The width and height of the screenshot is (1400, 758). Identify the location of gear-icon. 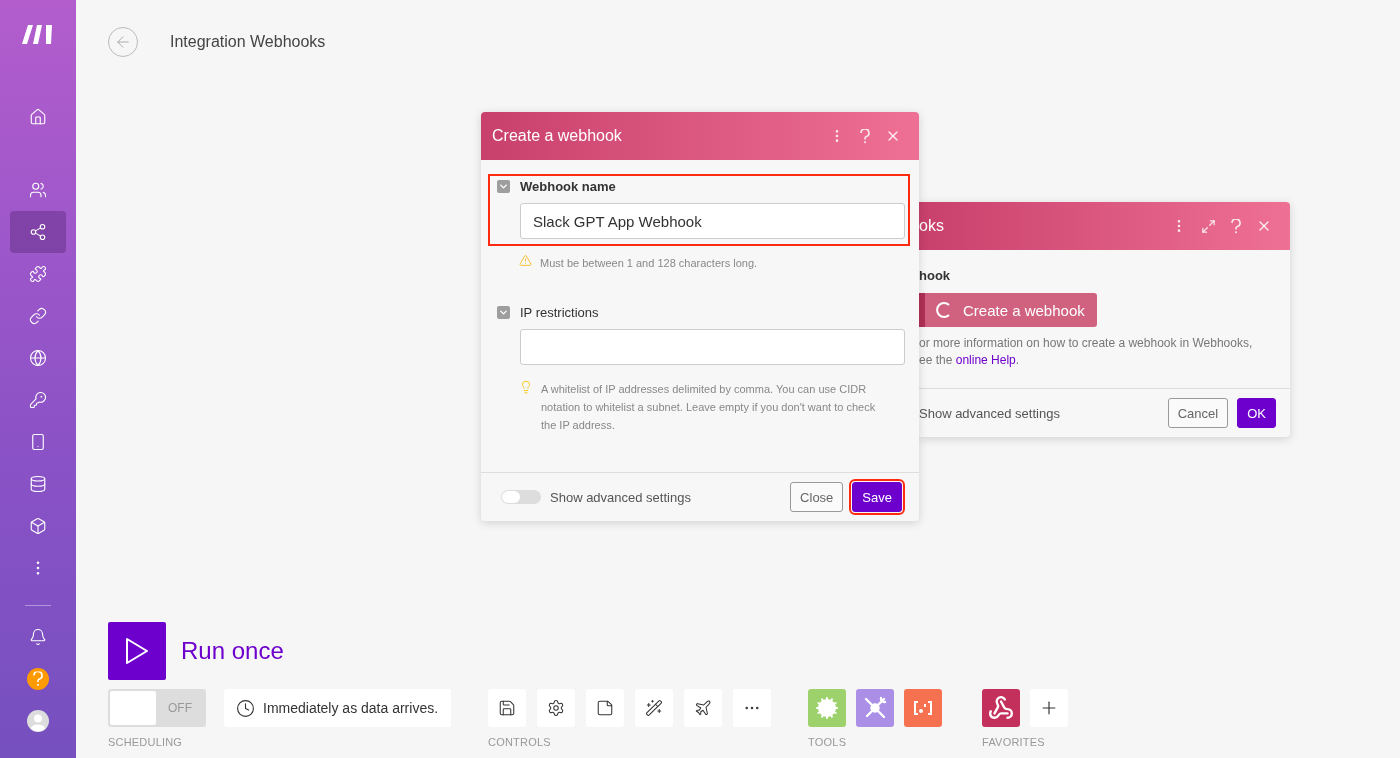
(827, 708).